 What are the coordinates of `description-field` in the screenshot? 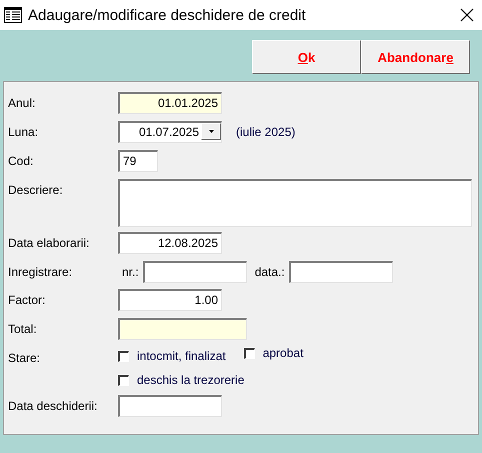 It's located at (295, 203).